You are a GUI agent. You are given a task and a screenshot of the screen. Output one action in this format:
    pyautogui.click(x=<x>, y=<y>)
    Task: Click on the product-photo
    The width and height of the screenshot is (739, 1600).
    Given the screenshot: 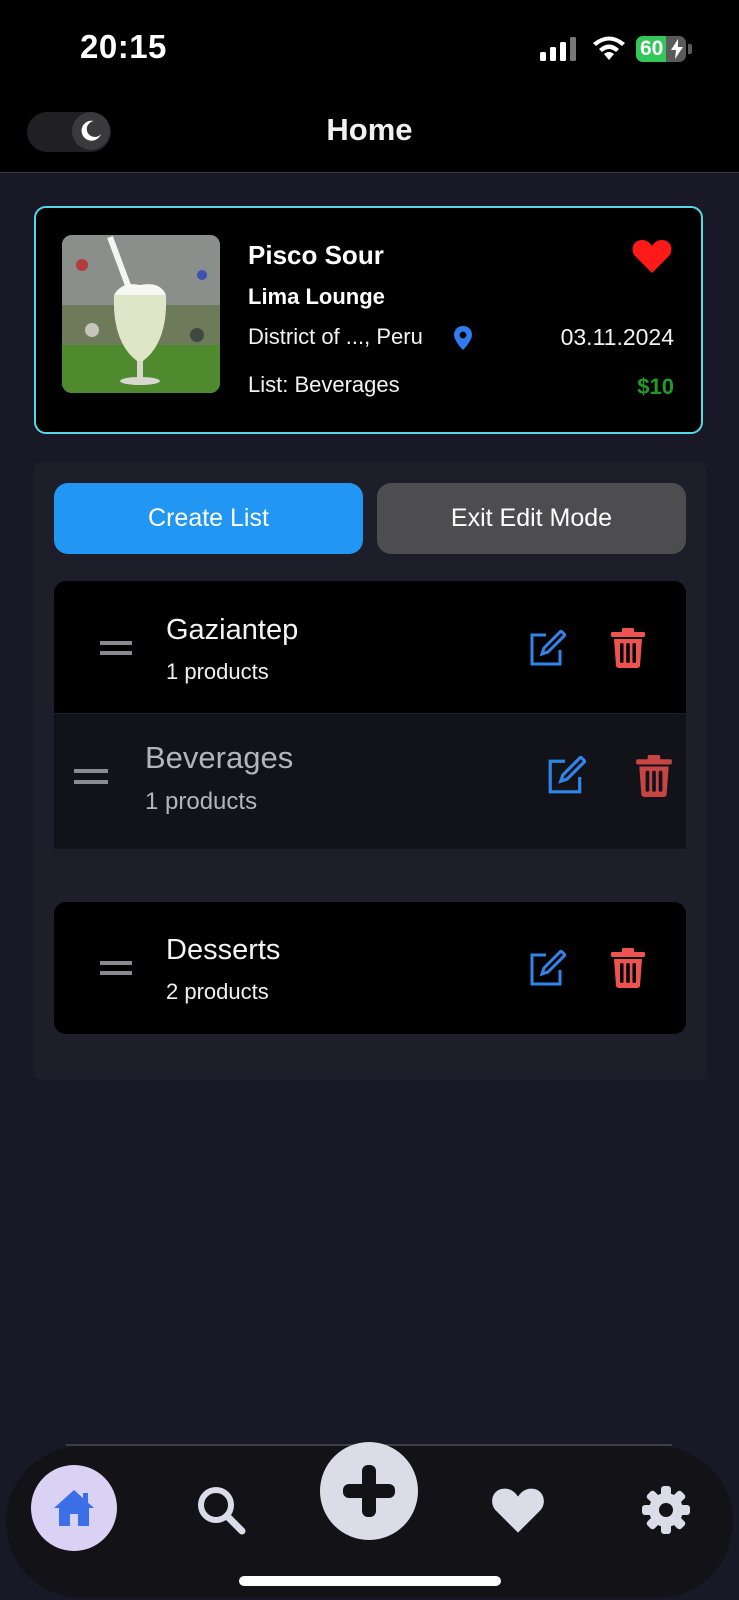 What is the action you would take?
    pyautogui.click(x=141, y=314)
    